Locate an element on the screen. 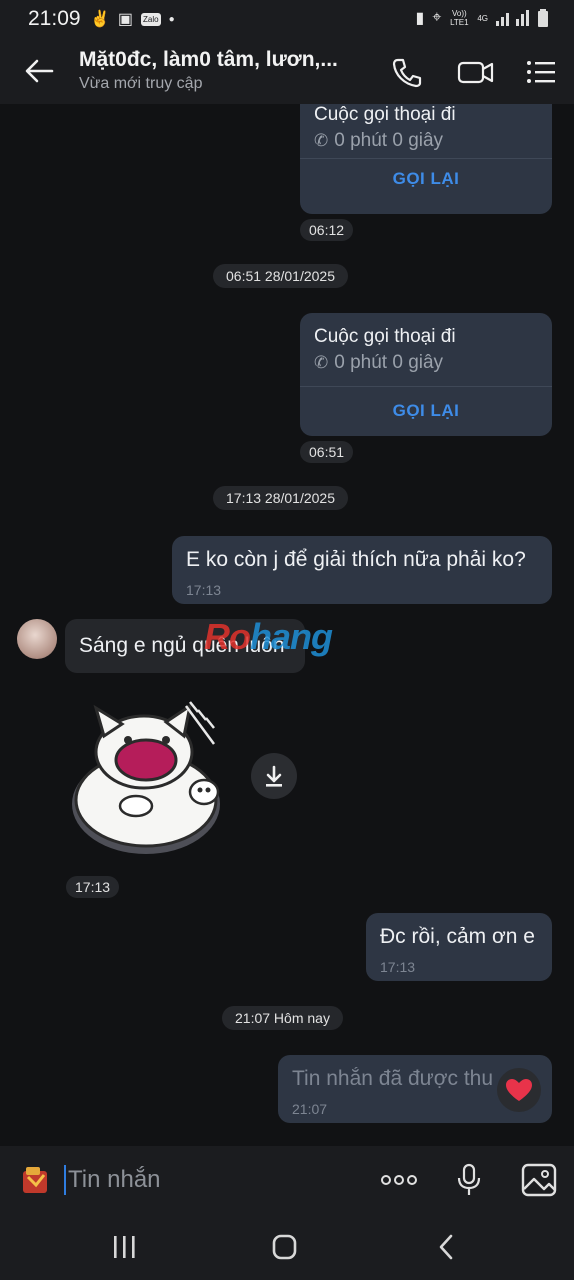 The width and height of the screenshot is (574, 1280). message-text: E ko còn j để giải thích nữa phải ko? is located at coordinates (356, 559).